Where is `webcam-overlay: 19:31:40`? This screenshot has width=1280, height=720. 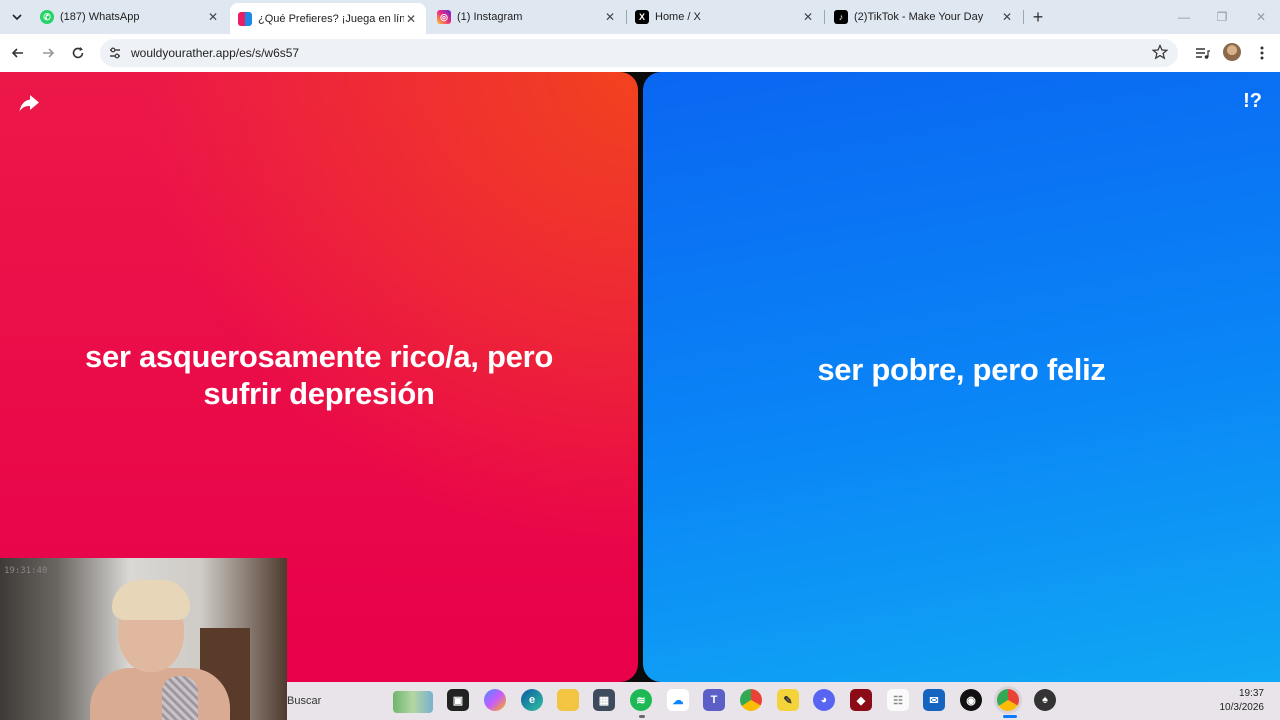
webcam-overlay: 19:31:40 is located at coordinates (143, 639).